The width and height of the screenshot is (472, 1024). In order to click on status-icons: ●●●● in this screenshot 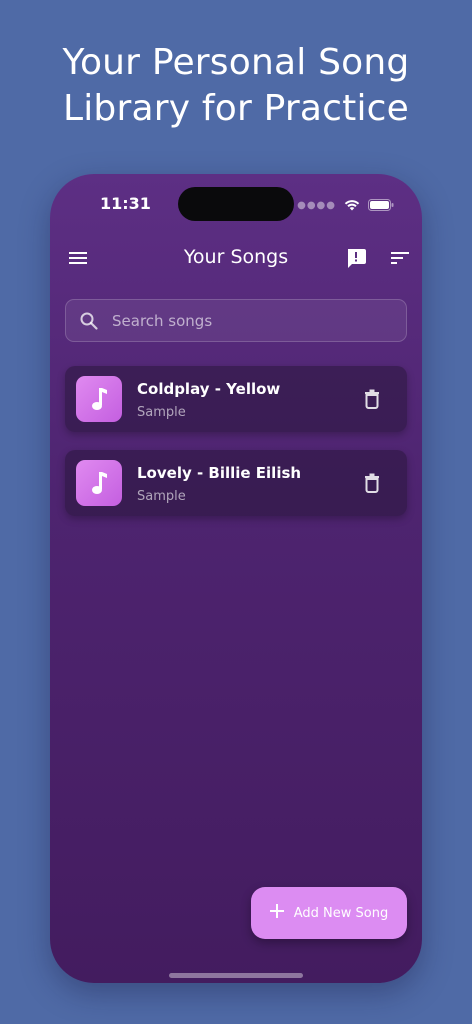, I will do `click(345, 205)`.